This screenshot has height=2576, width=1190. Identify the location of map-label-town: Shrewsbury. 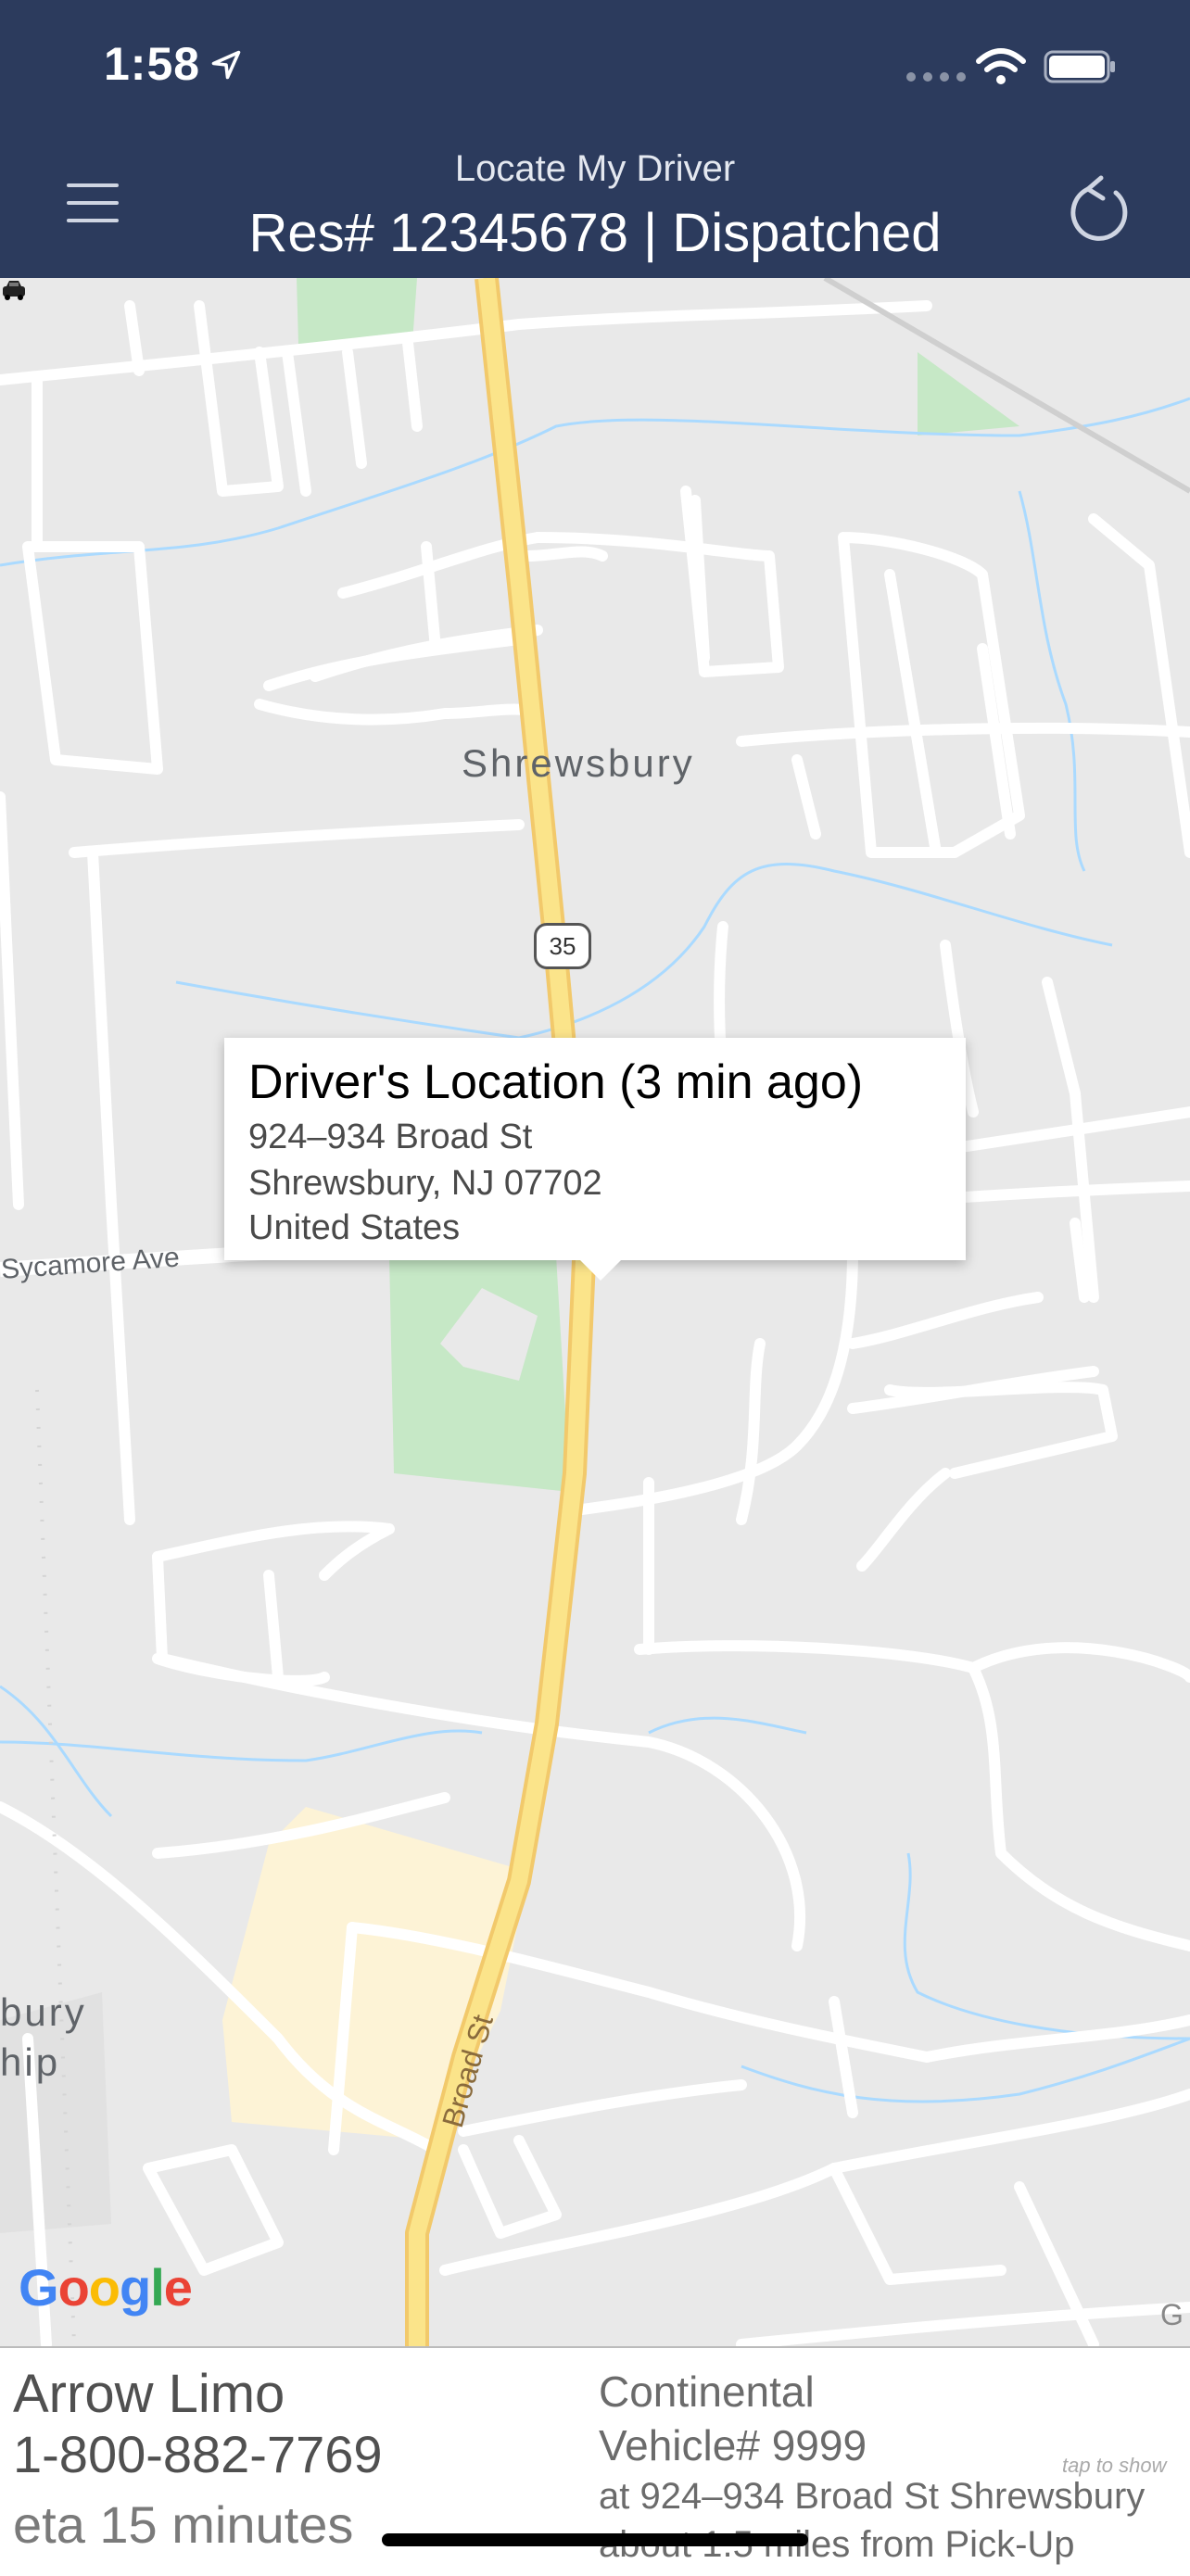
(578, 763).